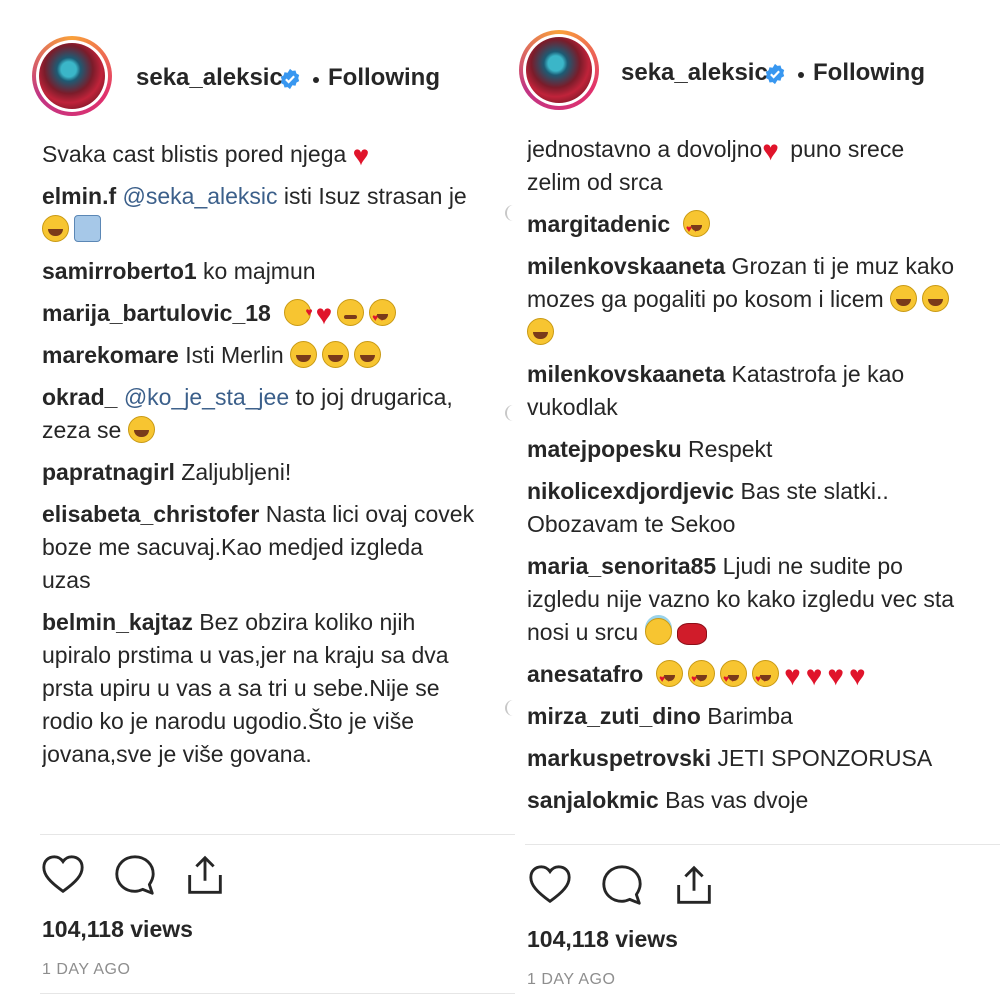 This screenshot has height=995, width=1000. I want to click on comment-username: samirroberto1, so click(119, 271).